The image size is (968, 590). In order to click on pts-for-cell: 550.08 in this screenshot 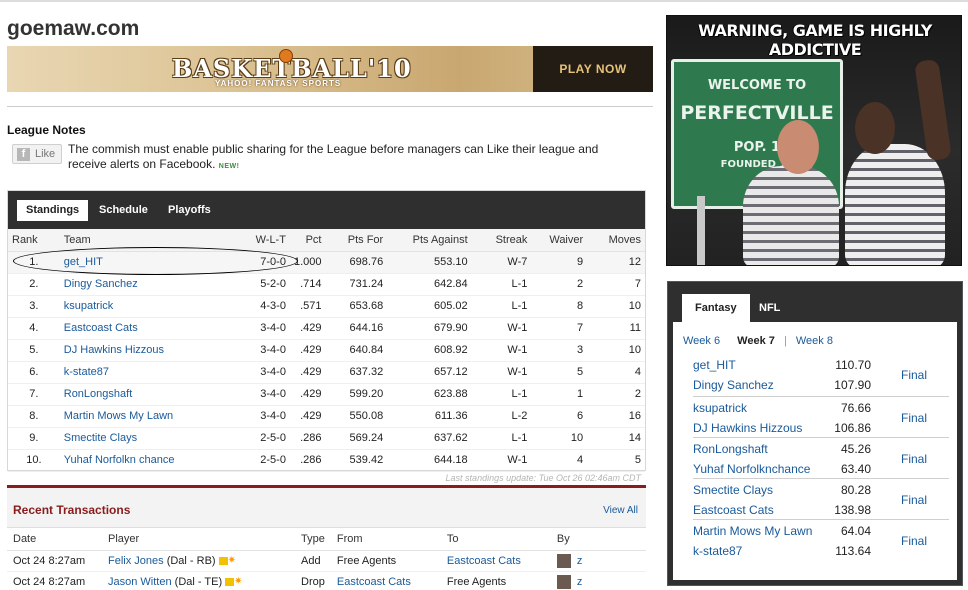, I will do `click(356, 416)`.